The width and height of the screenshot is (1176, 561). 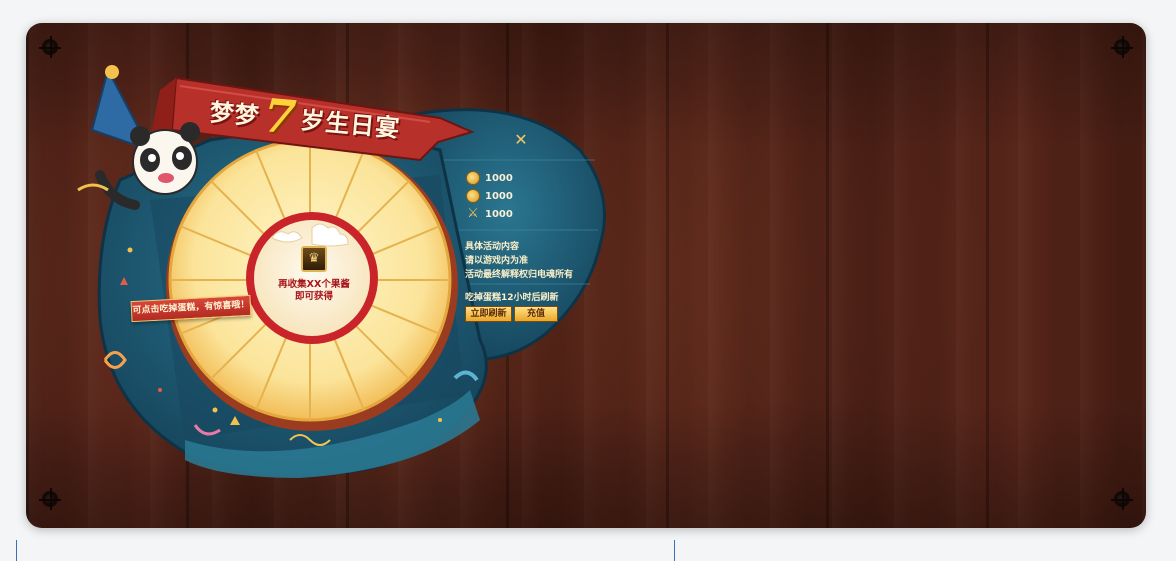 I want to click on refresh-note: 吃掉蛋糕12小时后刷新, so click(x=512, y=298).